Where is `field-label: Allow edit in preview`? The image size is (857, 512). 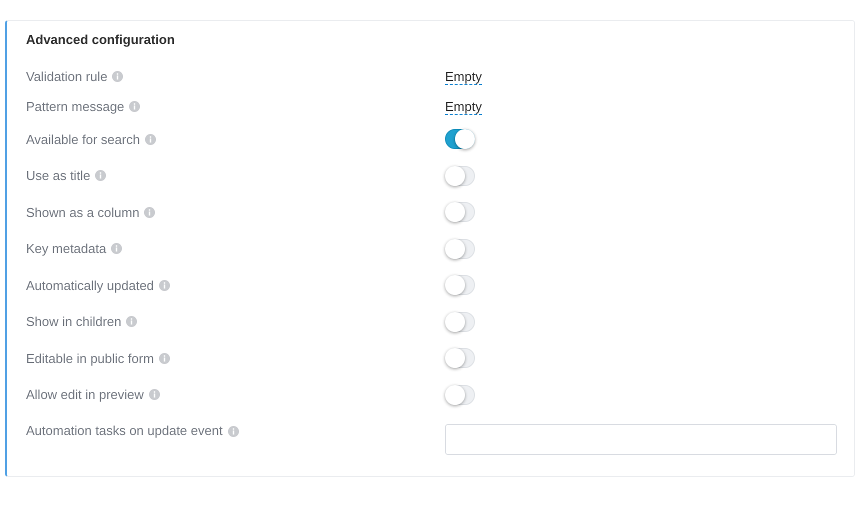
field-label: Allow edit in preview is located at coordinates (85, 394).